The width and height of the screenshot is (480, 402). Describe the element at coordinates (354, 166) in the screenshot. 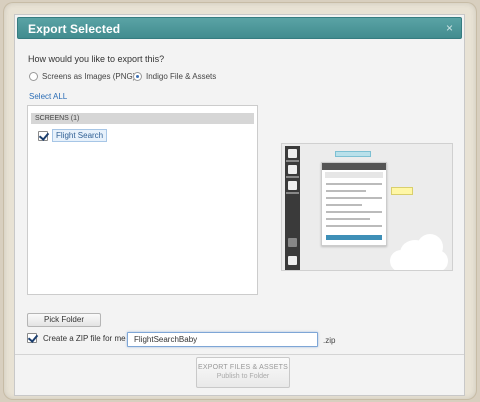

I see `preview-form-header` at that location.